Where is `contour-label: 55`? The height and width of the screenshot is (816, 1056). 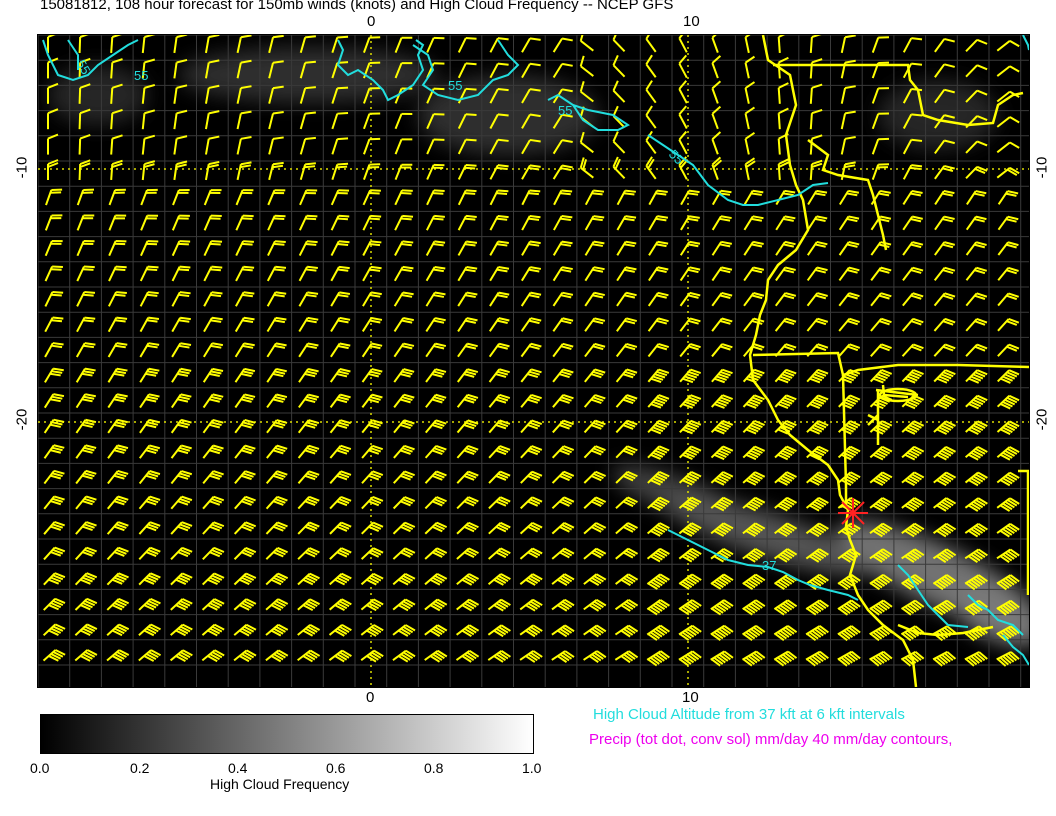 contour-label: 55 is located at coordinates (141, 75).